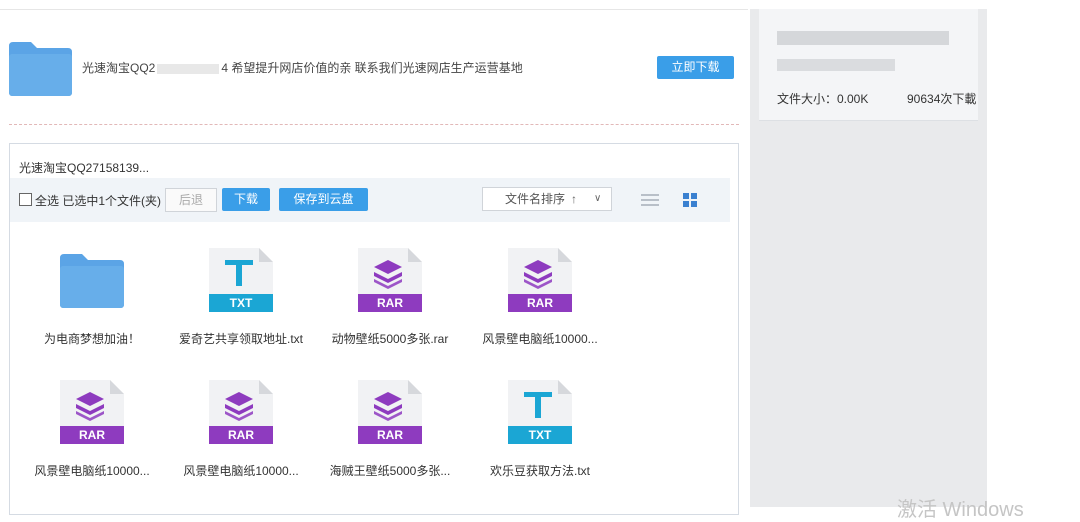 The image size is (1080, 522). Describe the element at coordinates (370, 200) in the screenshot. I see `file-toolbar: 全选 已选中1个文件(夹) 后退 下载 保存到云盘 文件名排序 ↑ ∨` at that location.